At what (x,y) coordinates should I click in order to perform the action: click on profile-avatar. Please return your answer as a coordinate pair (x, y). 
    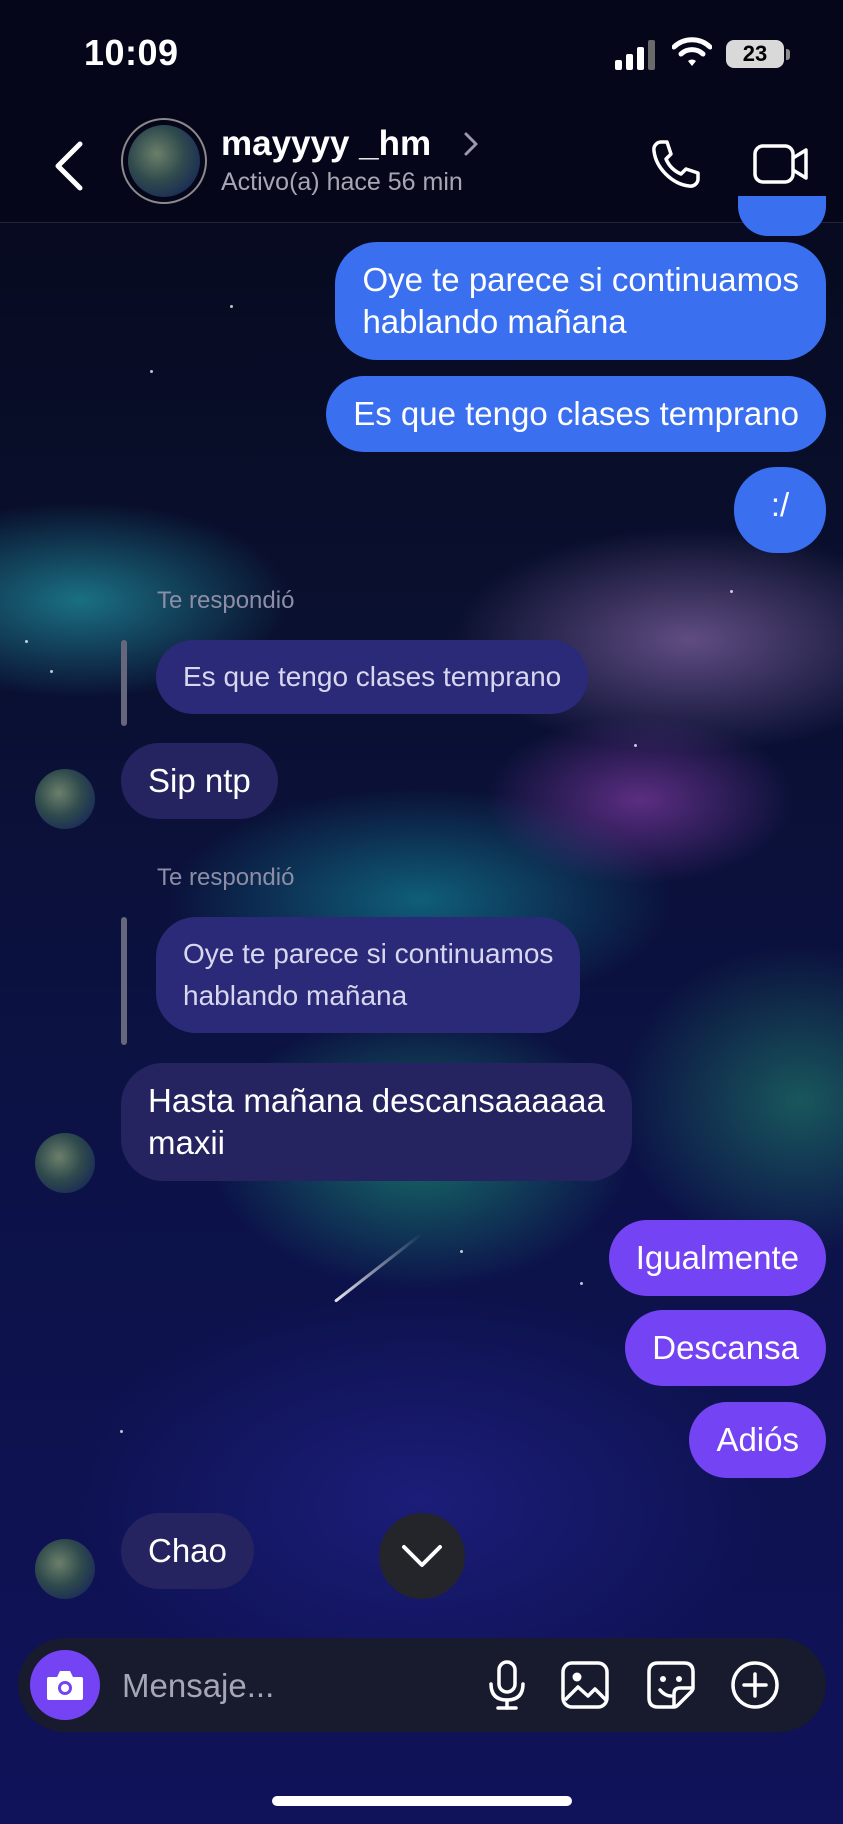
    Looking at the image, I should click on (164, 161).